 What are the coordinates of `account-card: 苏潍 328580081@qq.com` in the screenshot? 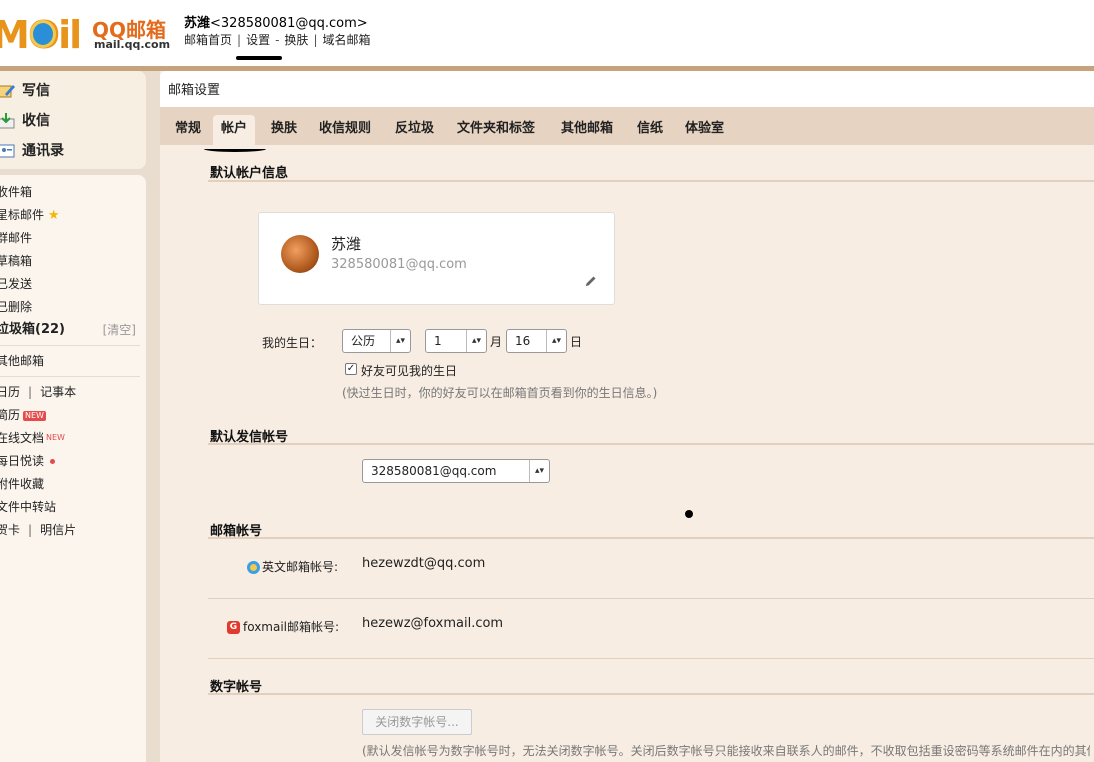 It's located at (436, 258).